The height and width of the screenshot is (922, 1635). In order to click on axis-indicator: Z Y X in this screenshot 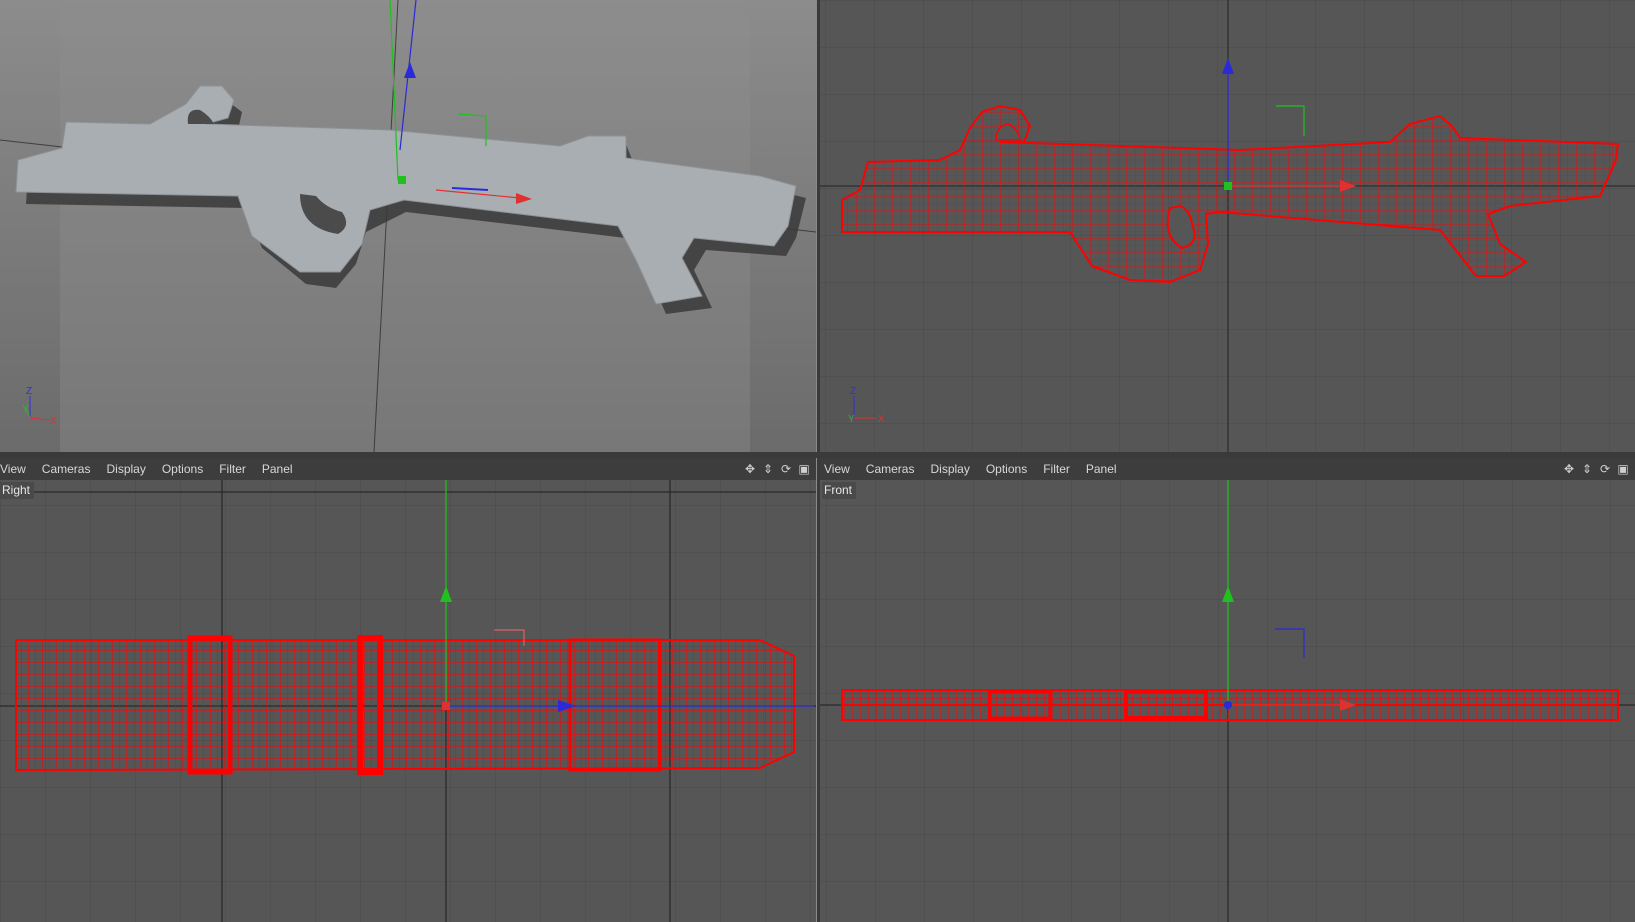, I will do `click(39, 406)`.